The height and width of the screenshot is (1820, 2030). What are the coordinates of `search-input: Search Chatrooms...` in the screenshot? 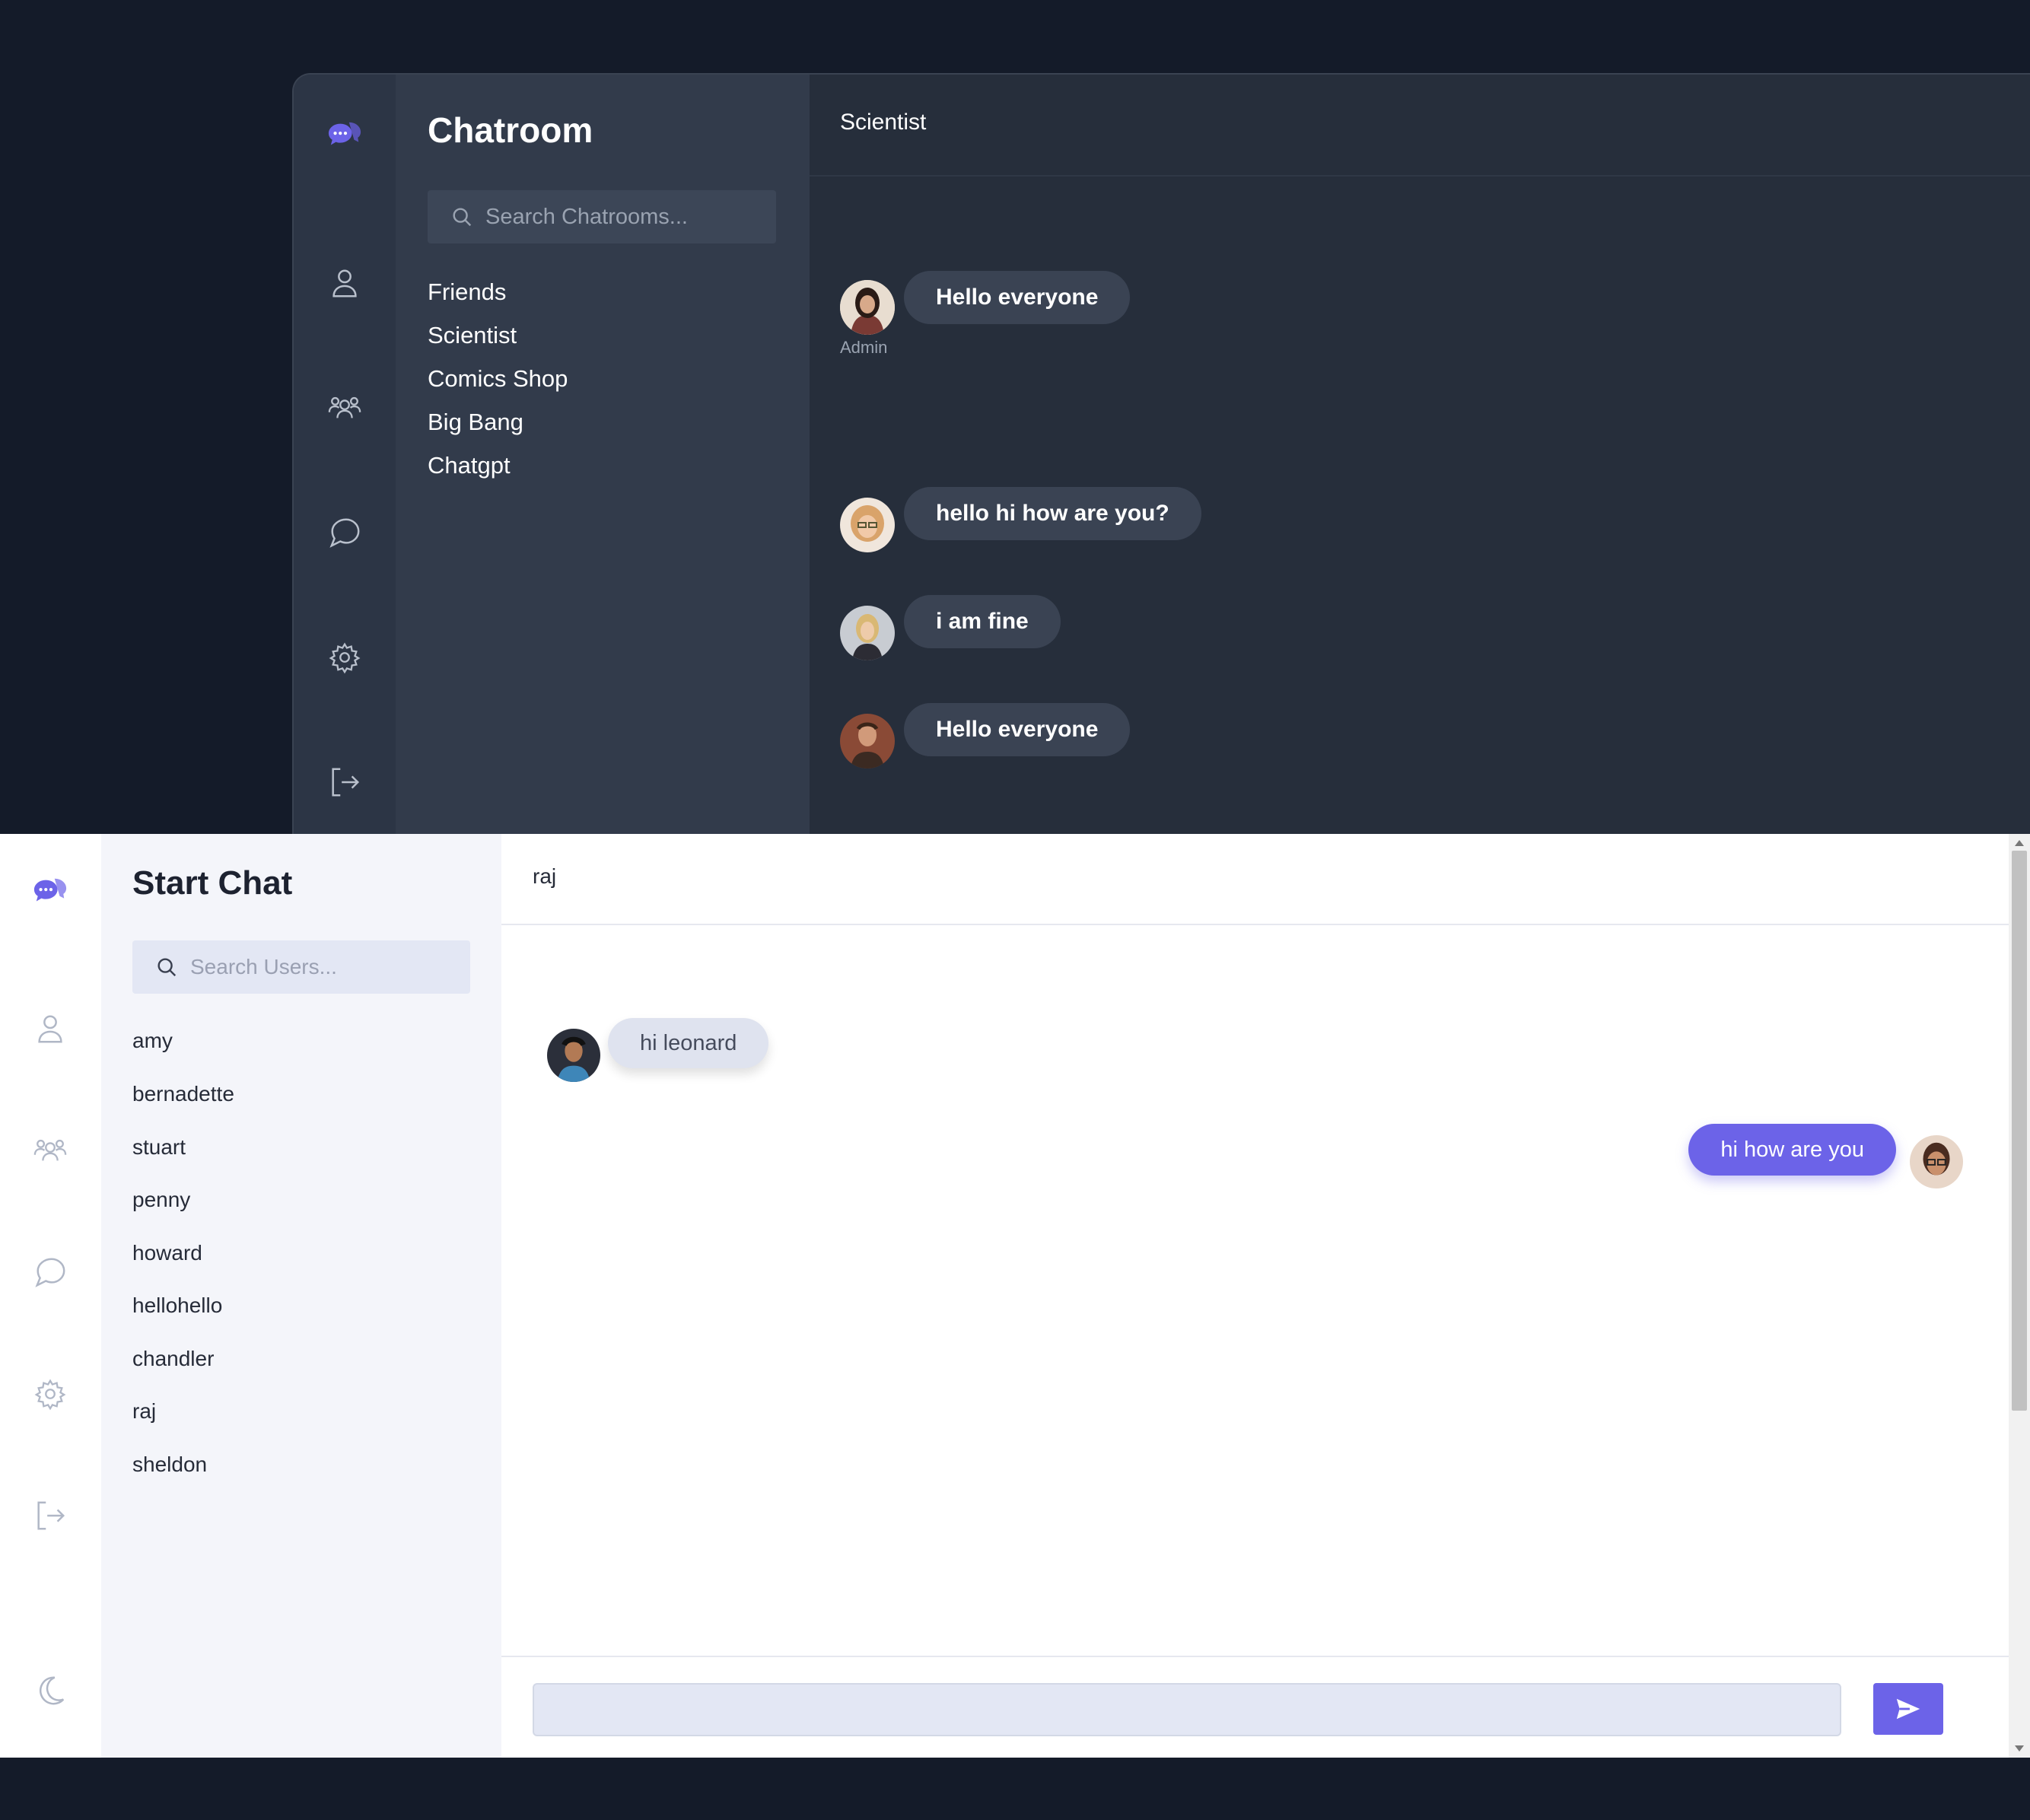 It's located at (602, 217).